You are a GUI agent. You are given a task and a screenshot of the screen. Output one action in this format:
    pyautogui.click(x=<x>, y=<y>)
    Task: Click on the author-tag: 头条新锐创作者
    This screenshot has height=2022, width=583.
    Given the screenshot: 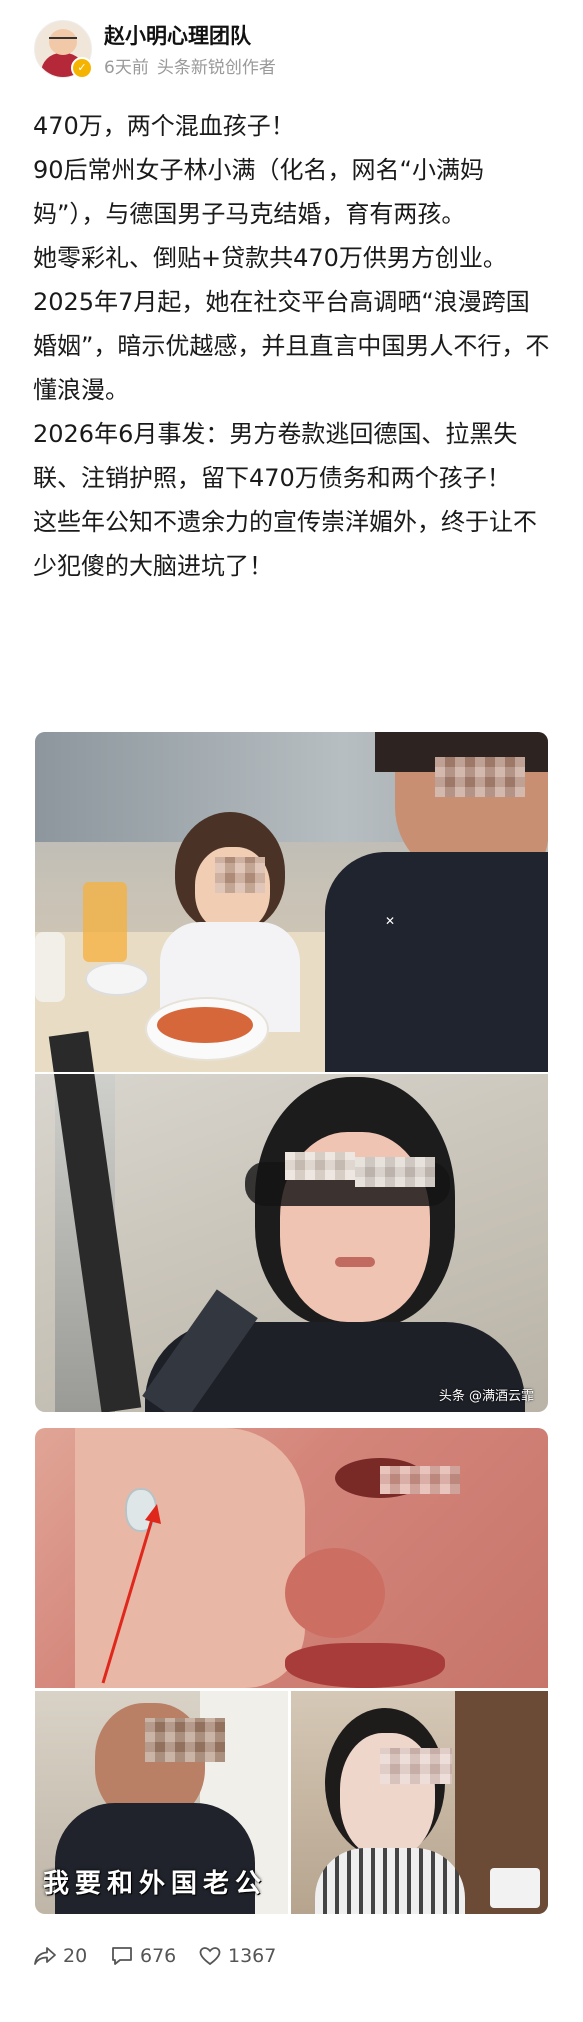 What is the action you would take?
    pyautogui.click(x=216, y=68)
    